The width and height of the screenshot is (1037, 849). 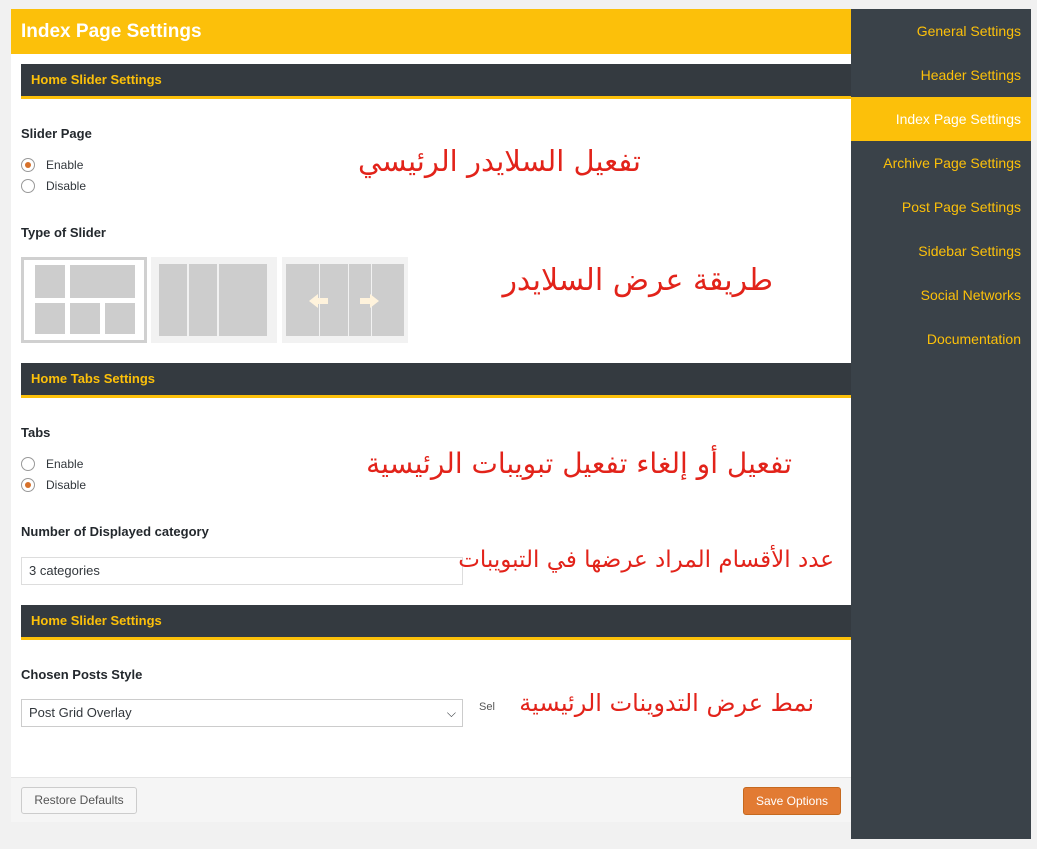 I want to click on posts-style-select: Post Grid Overlay ⌵, so click(x=242, y=713).